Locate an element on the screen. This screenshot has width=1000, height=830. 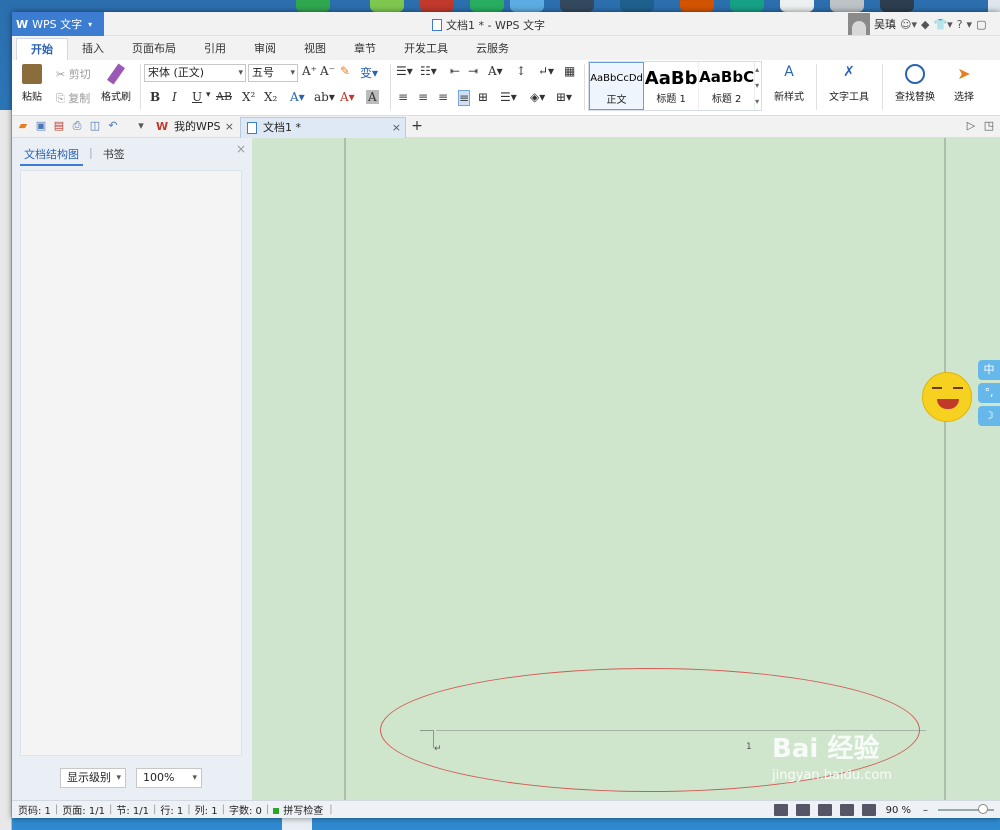
zoom-slider-handle is located at coordinates (983, 809).